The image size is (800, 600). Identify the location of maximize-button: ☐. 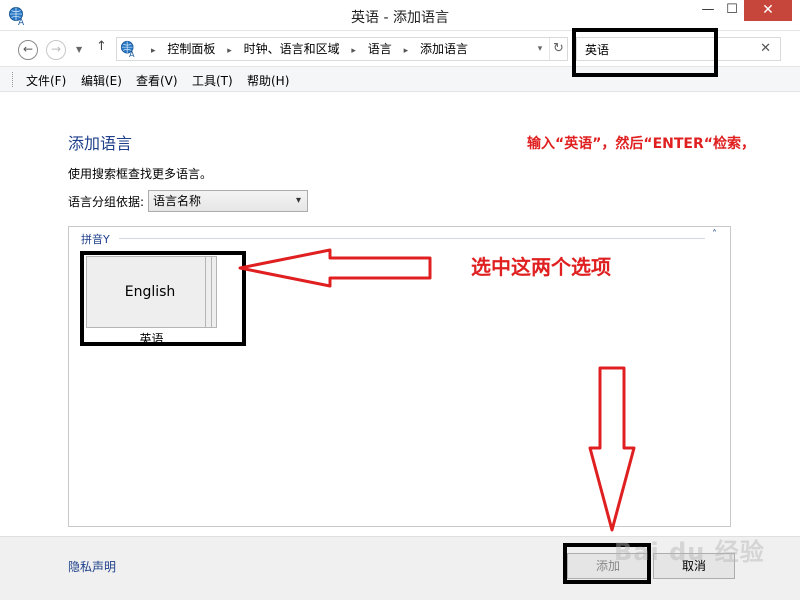
(732, 10).